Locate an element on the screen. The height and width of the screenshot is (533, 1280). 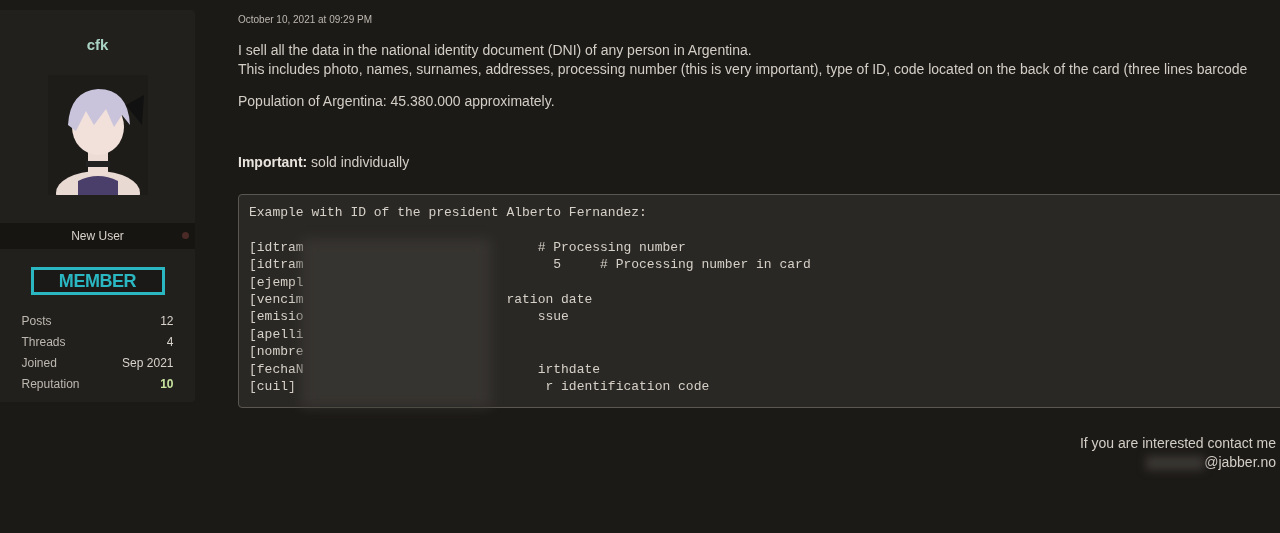
user-title: New User is located at coordinates (97, 236).